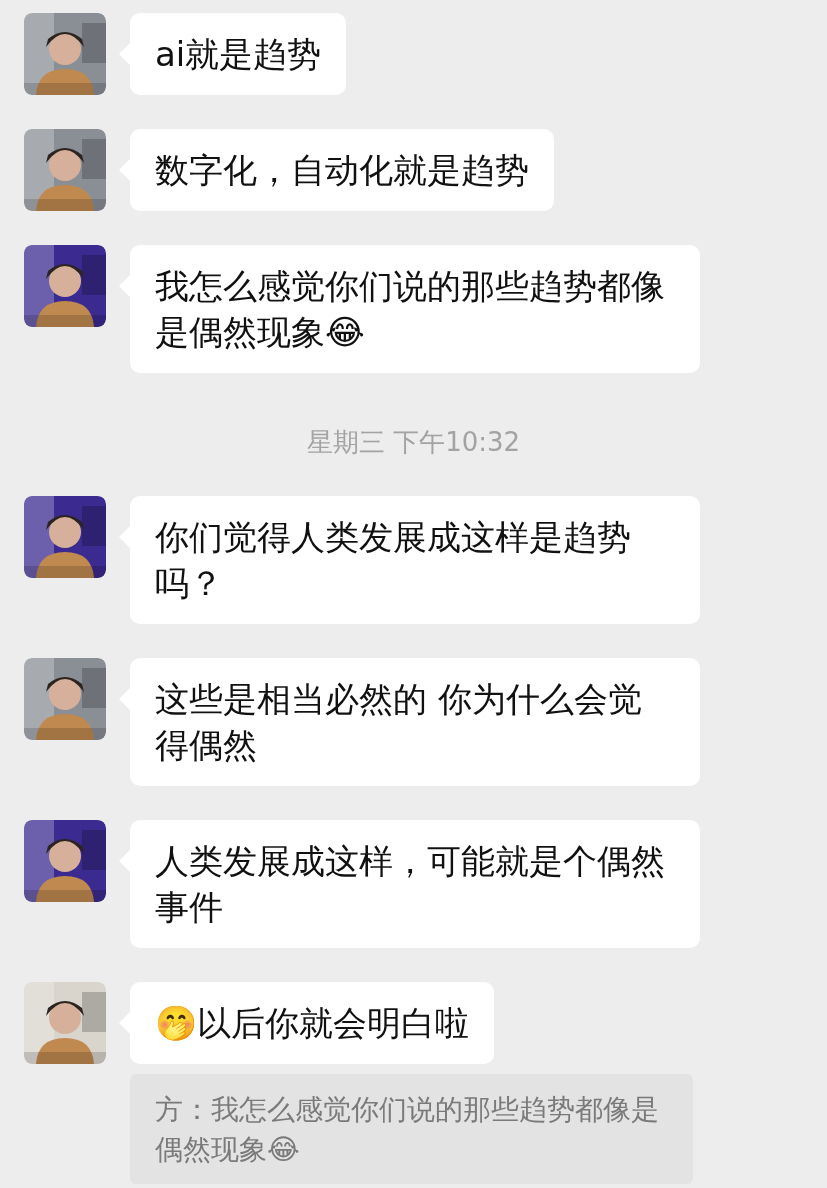 Image resolution: width=827 pixels, height=1188 pixels. Describe the element at coordinates (413, 442) in the screenshot. I see `timestamp: 星期三 下午10:32` at that location.